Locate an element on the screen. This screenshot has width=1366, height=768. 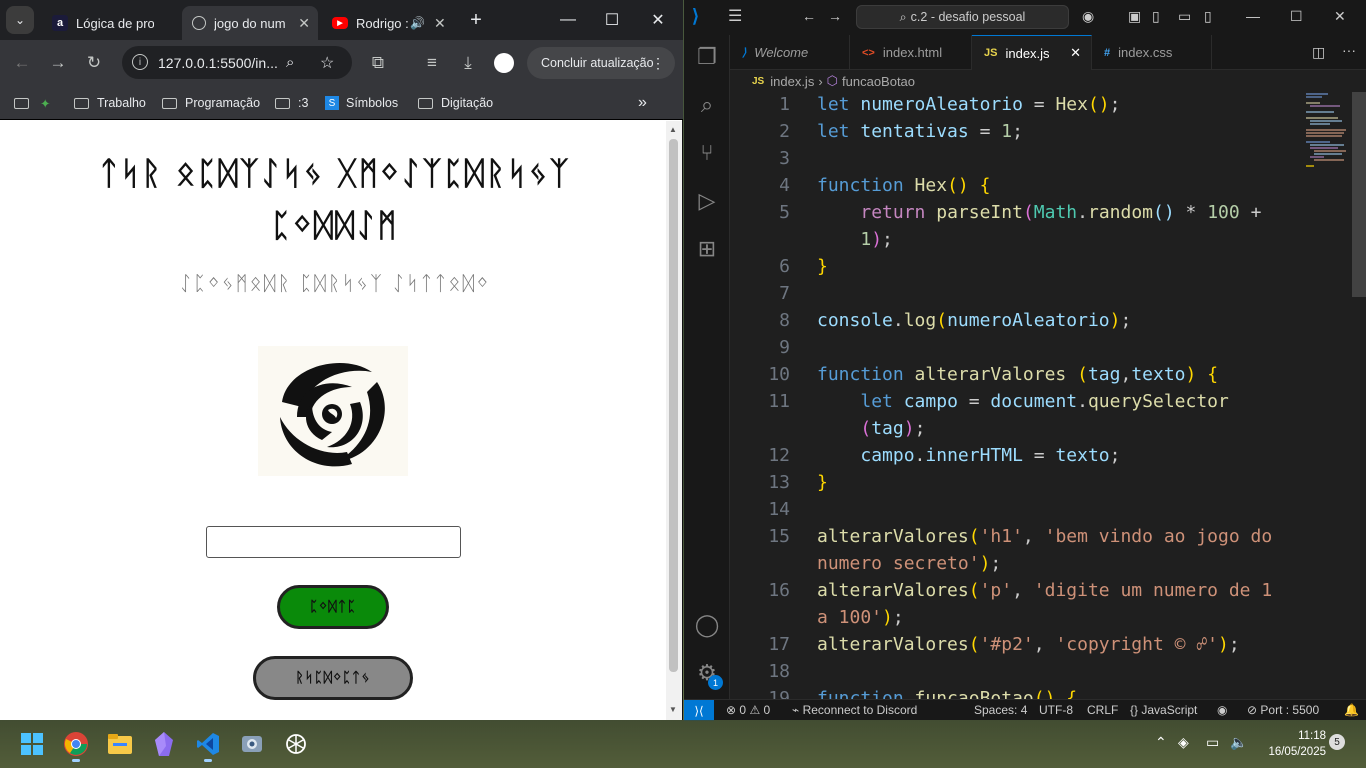
live-server-status: ⊘ Port : 5500 is located at coordinates (1283, 710).